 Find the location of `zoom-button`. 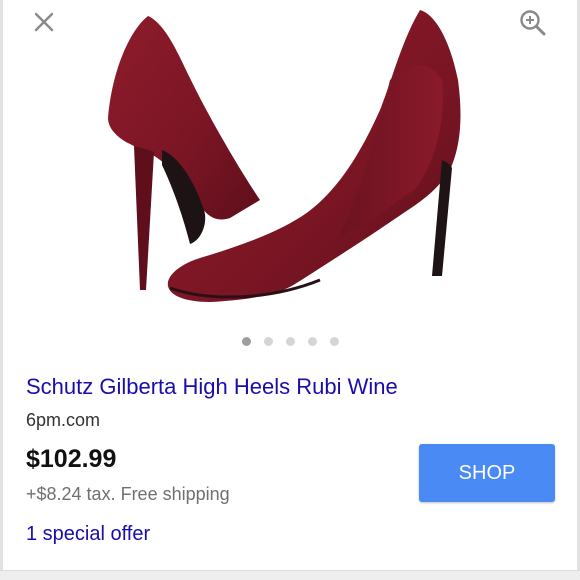

zoom-button is located at coordinates (533, 23).